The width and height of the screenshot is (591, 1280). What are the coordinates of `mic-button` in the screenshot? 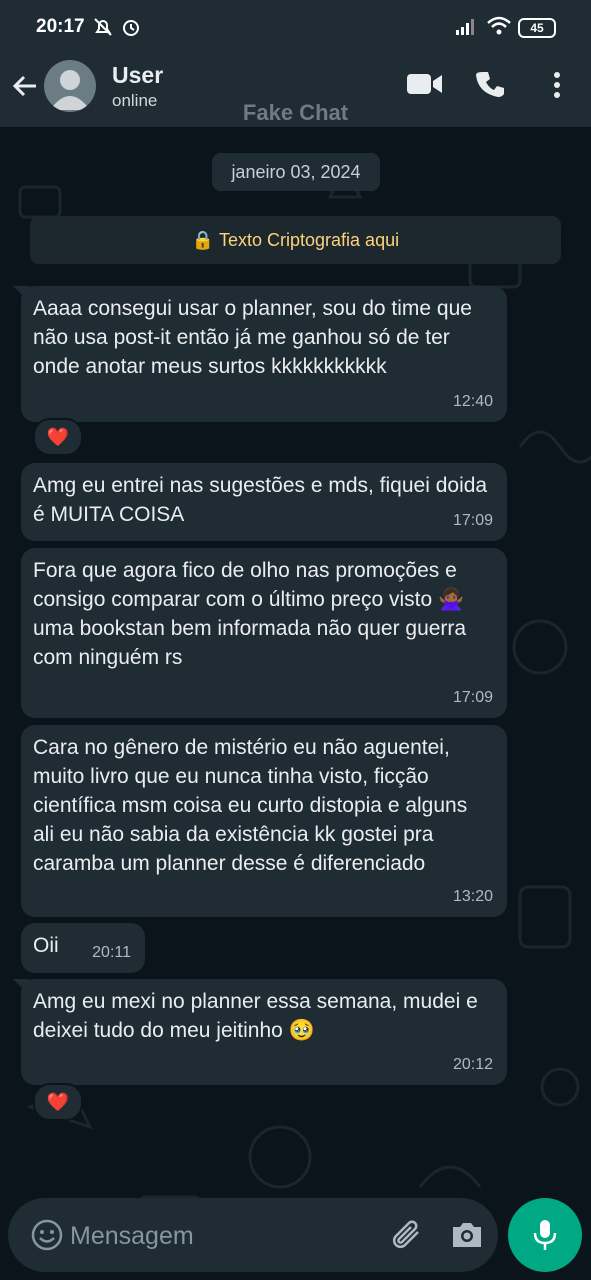 It's located at (545, 1235).